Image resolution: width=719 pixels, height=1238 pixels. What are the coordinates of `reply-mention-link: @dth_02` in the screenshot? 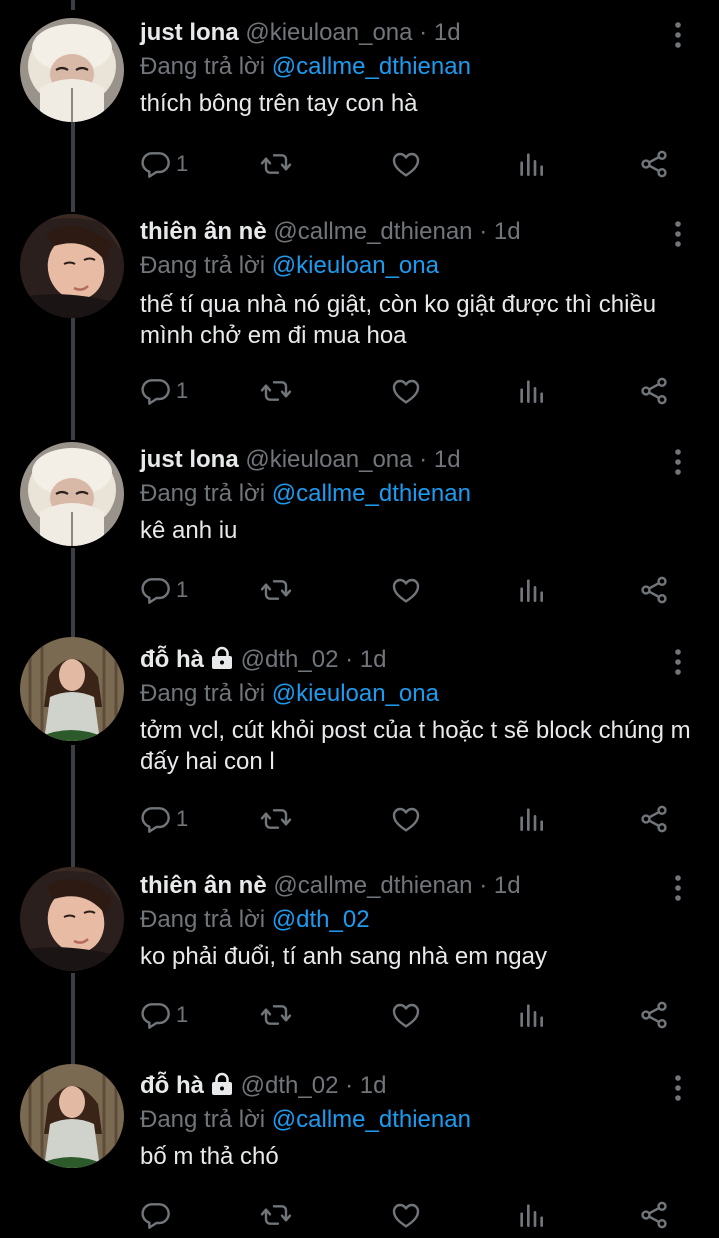 It's located at (321, 919).